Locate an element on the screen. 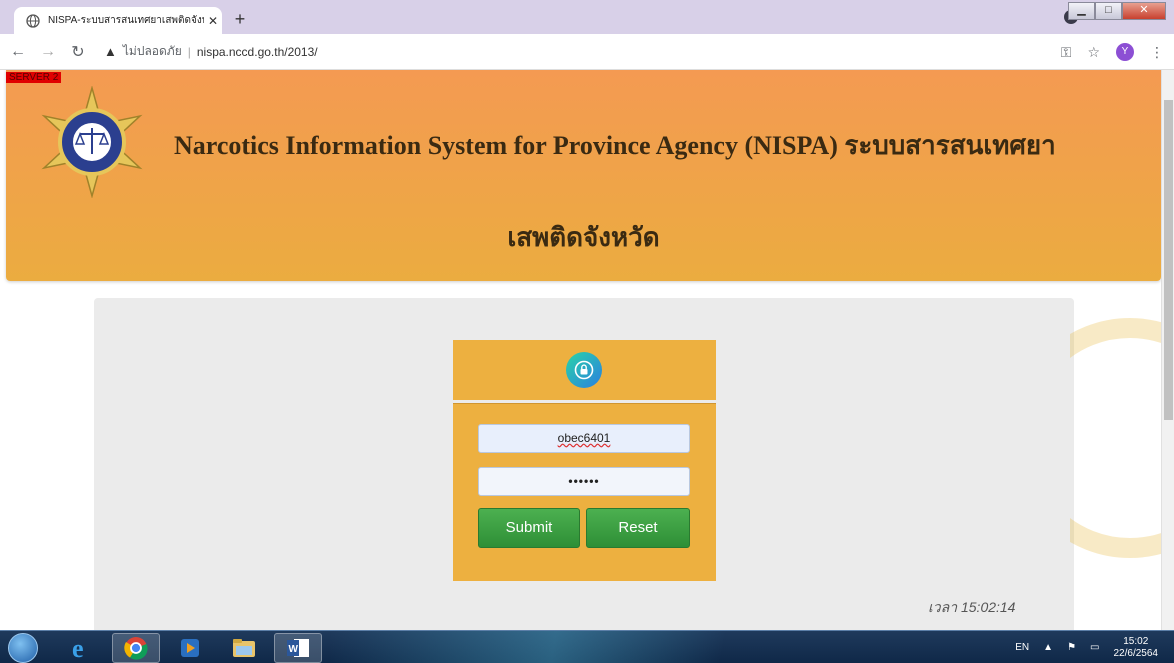  new-tab-button: + is located at coordinates (240, 20).